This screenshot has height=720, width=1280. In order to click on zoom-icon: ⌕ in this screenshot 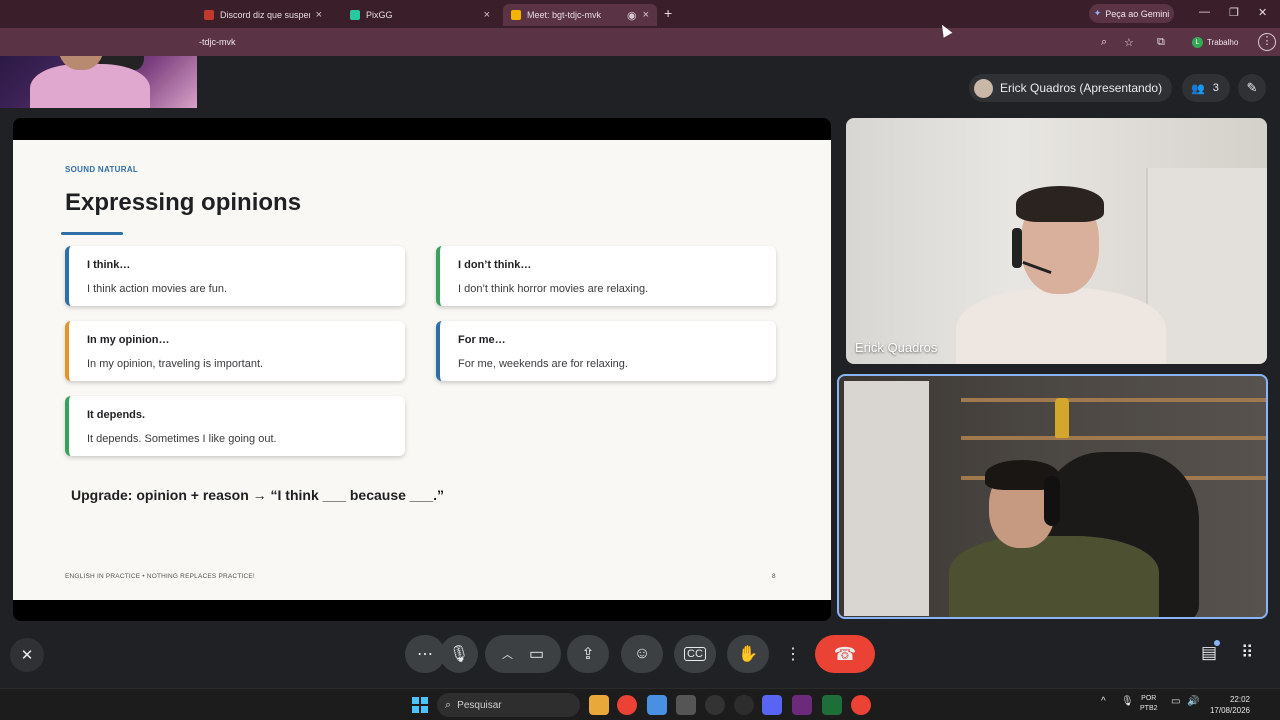, I will do `click(1104, 42)`.